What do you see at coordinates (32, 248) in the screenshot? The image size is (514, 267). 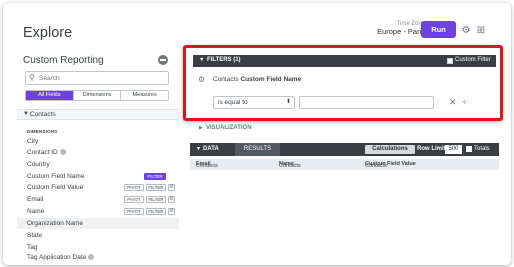 I see `field-tag: Tag` at bounding box center [32, 248].